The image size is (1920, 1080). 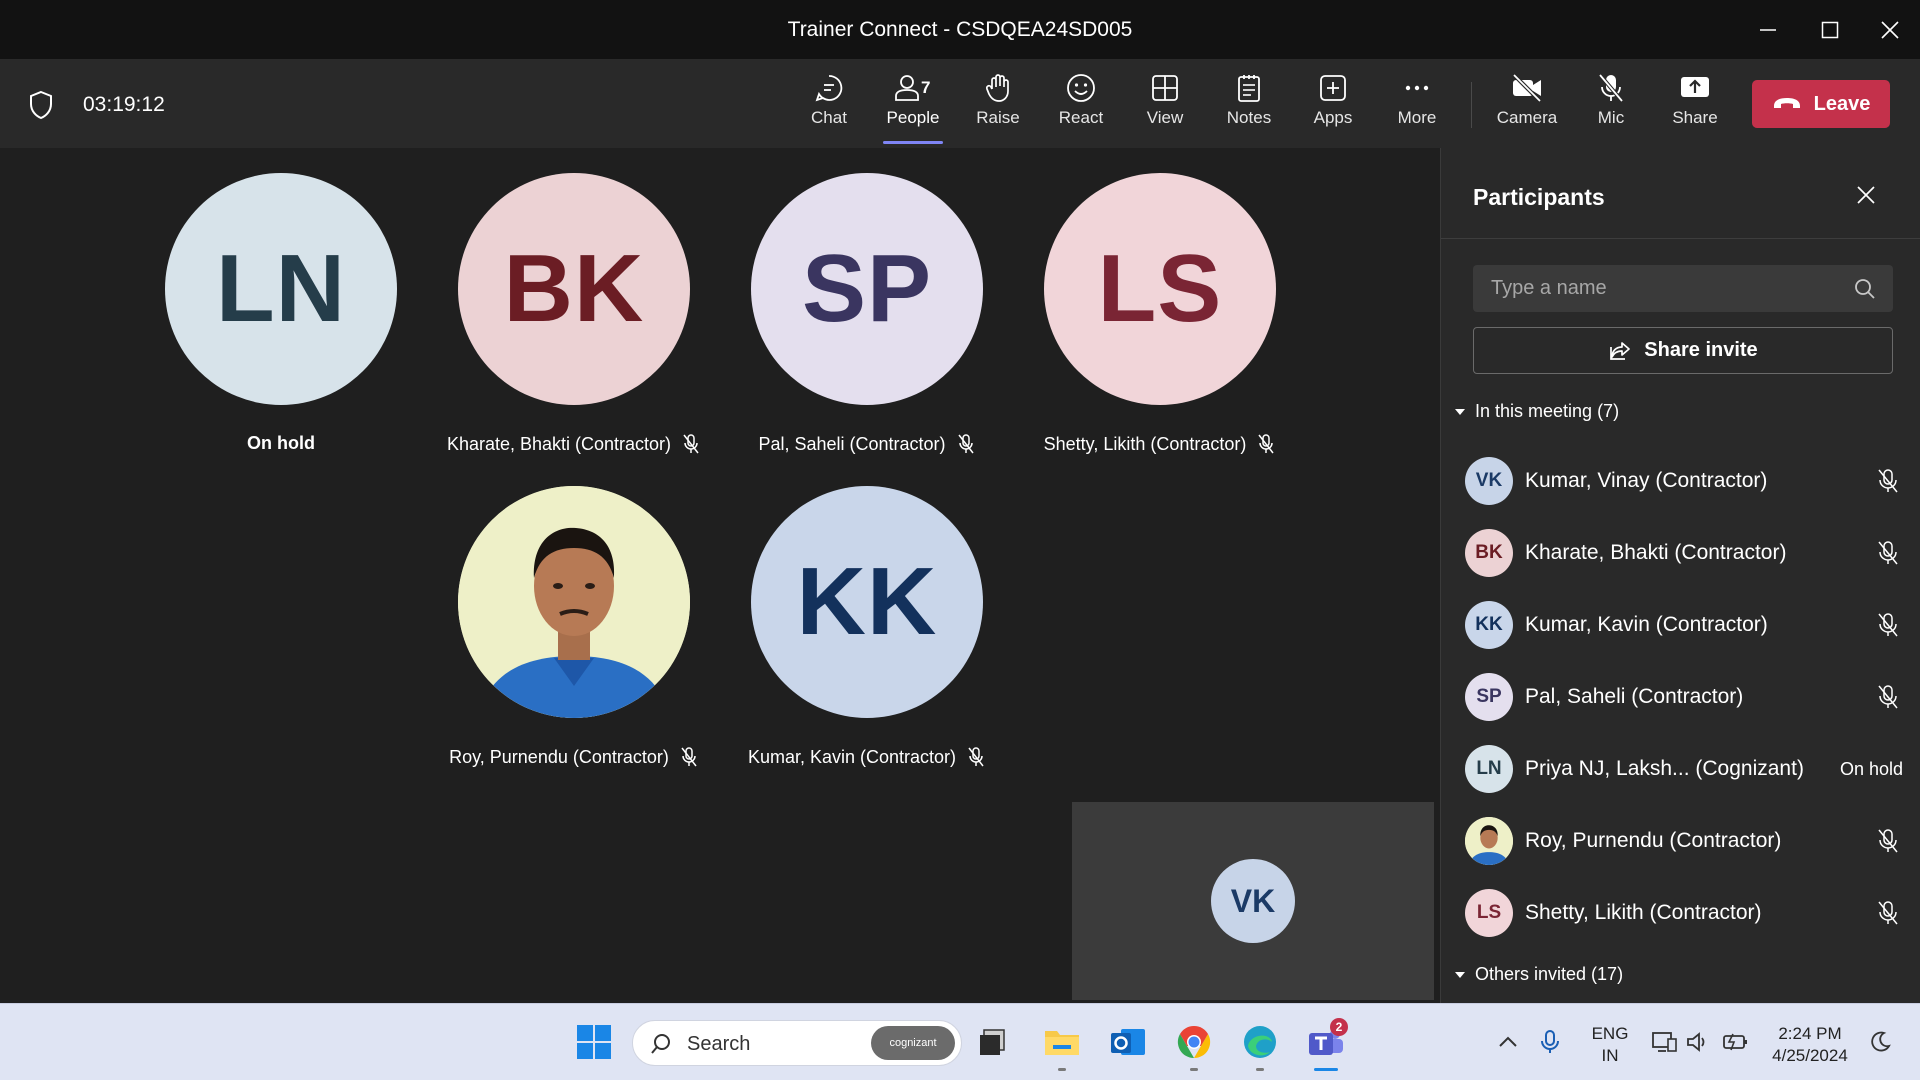 I want to click on minimize-button, so click(x=1768, y=30).